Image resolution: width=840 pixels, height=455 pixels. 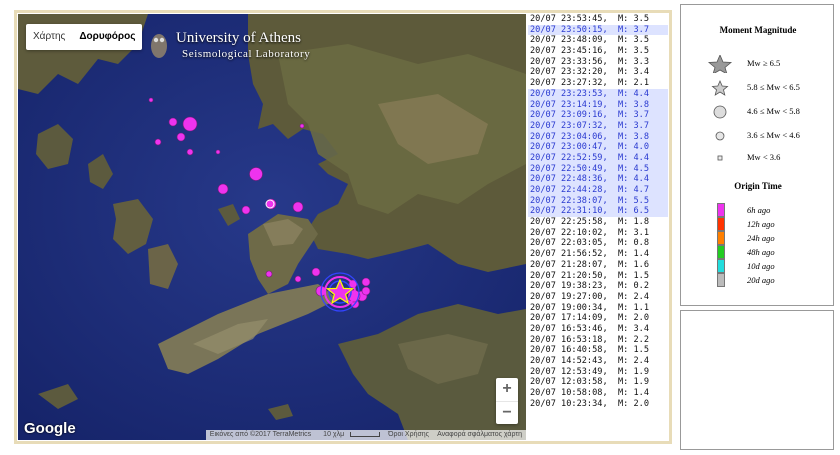 I want to click on legend-label: 3.6 ≤ Mw < 4.6, so click(x=773, y=135).